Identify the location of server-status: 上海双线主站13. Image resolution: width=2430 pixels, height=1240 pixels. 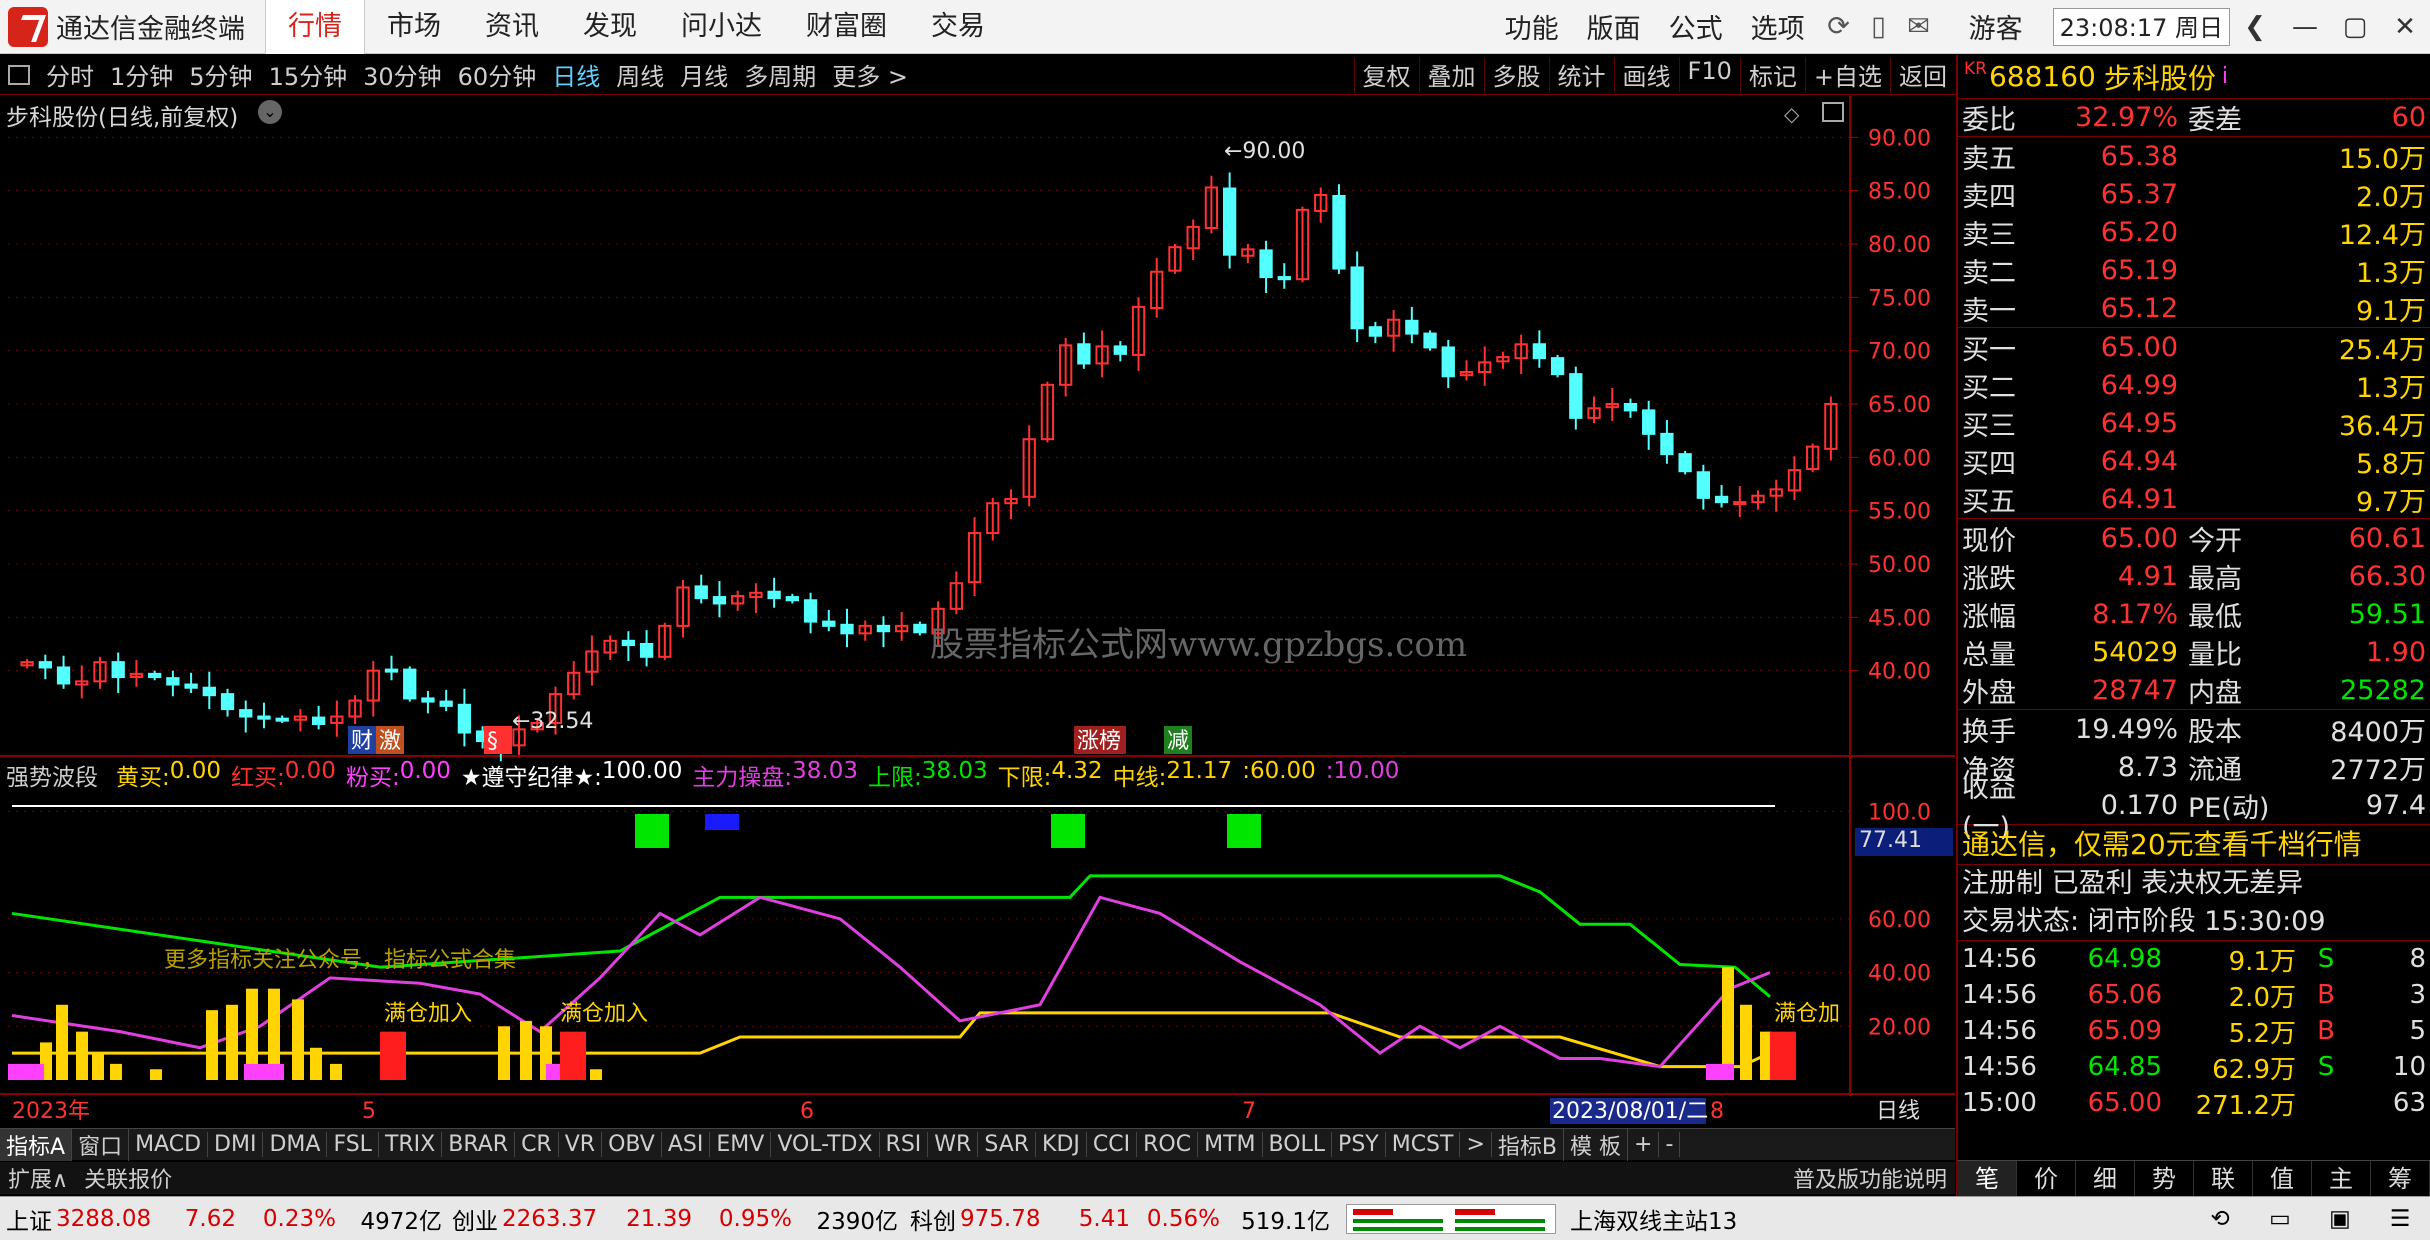
(1653, 1219).